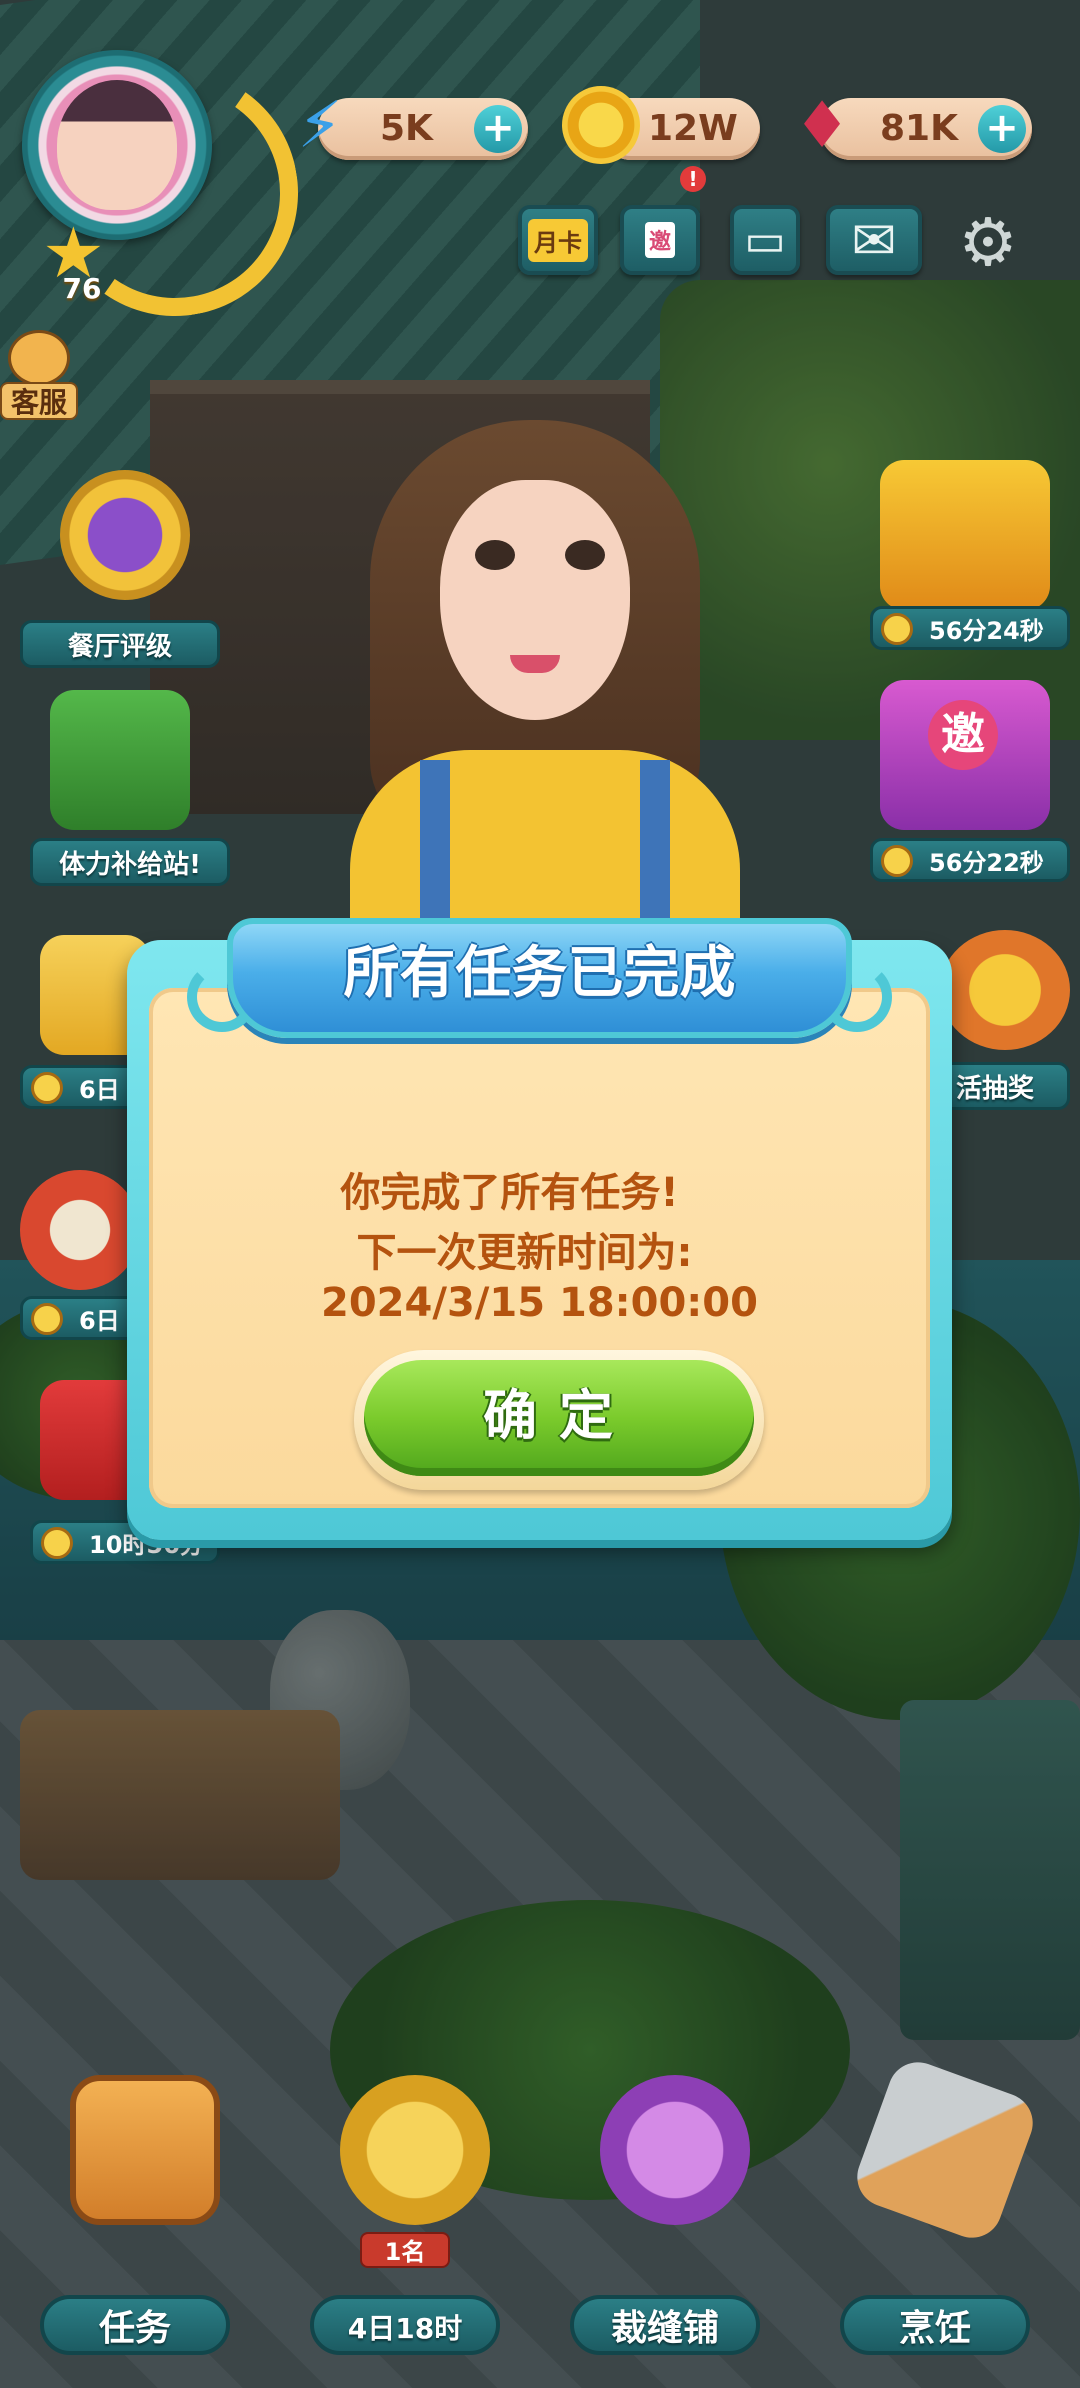 The height and width of the screenshot is (2388, 1080). I want to click on dialog-message-line1: 你完成了所有任务!, so click(509, 1193).